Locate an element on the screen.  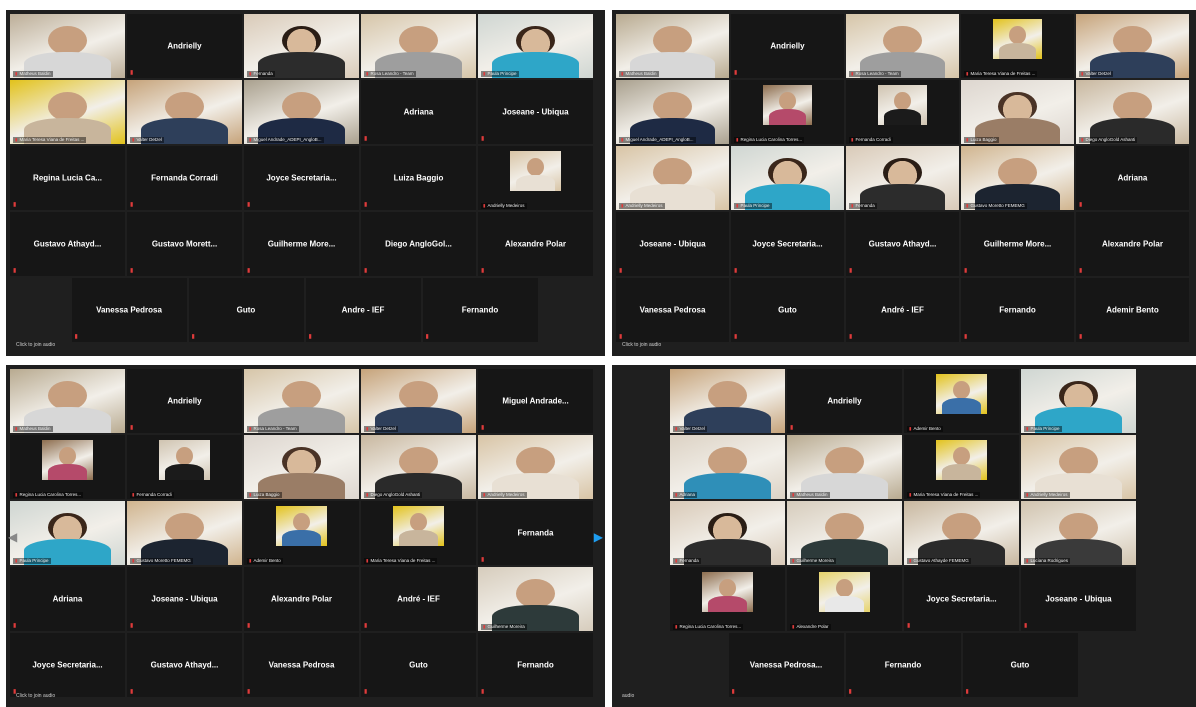
participant-name-tile: Andre - IEF ▮ is located at coordinates (363, 310).